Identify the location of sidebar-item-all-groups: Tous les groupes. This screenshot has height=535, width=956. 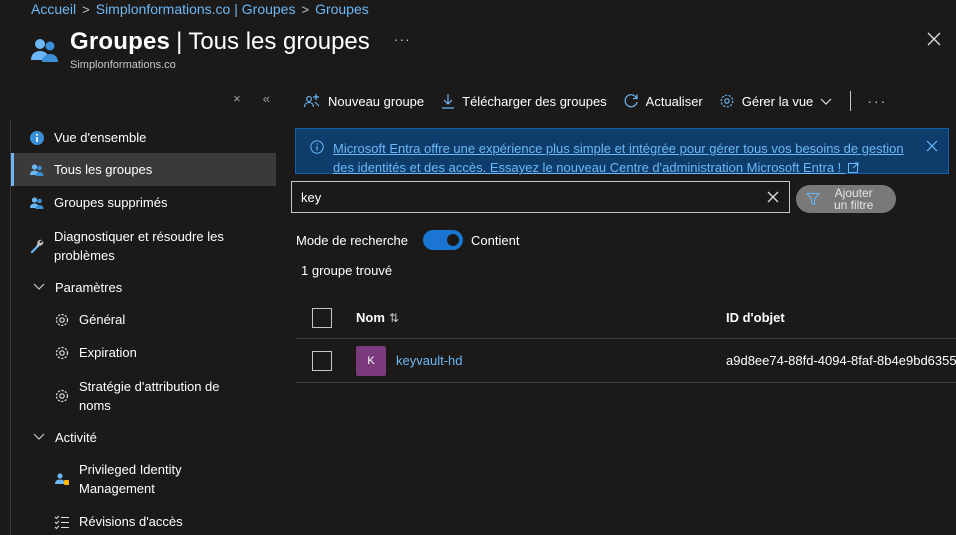
(143, 169).